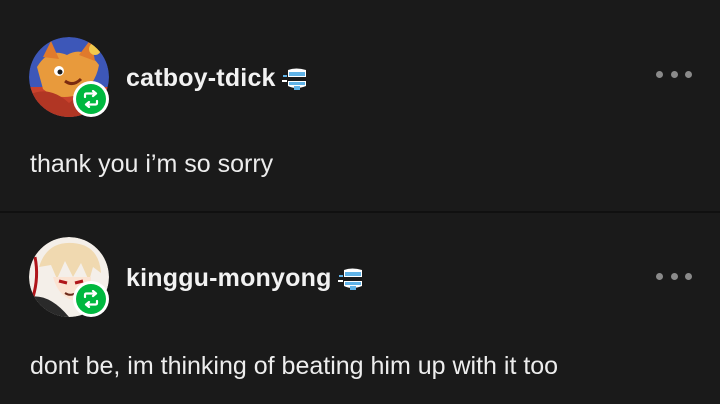 The width and height of the screenshot is (720, 404). What do you see at coordinates (201, 78) in the screenshot?
I see `username-link: catboy-tdick` at bounding box center [201, 78].